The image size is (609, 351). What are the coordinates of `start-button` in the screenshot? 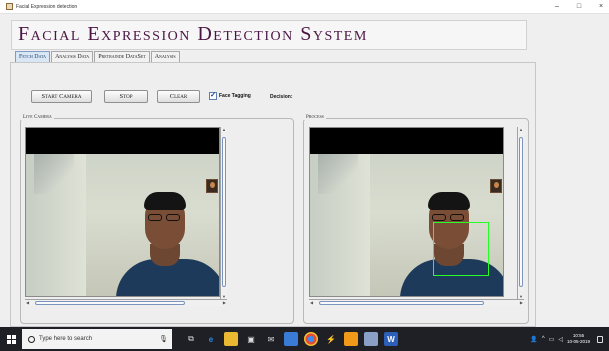 It's located at (11, 339).